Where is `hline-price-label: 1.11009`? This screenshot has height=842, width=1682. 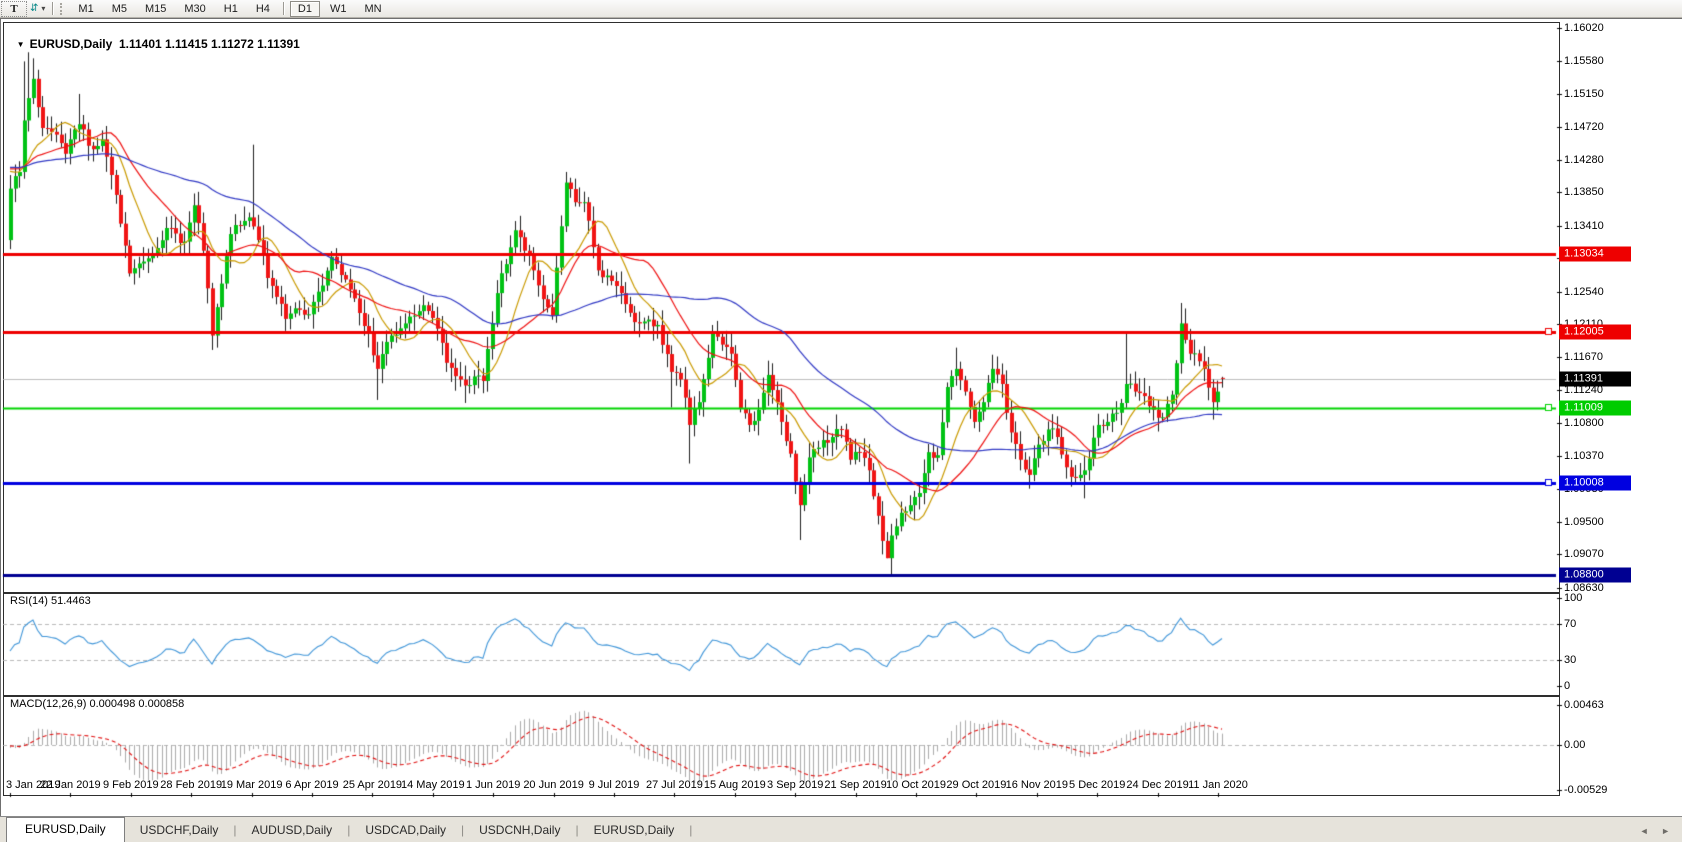 hline-price-label: 1.11009 is located at coordinates (1595, 408).